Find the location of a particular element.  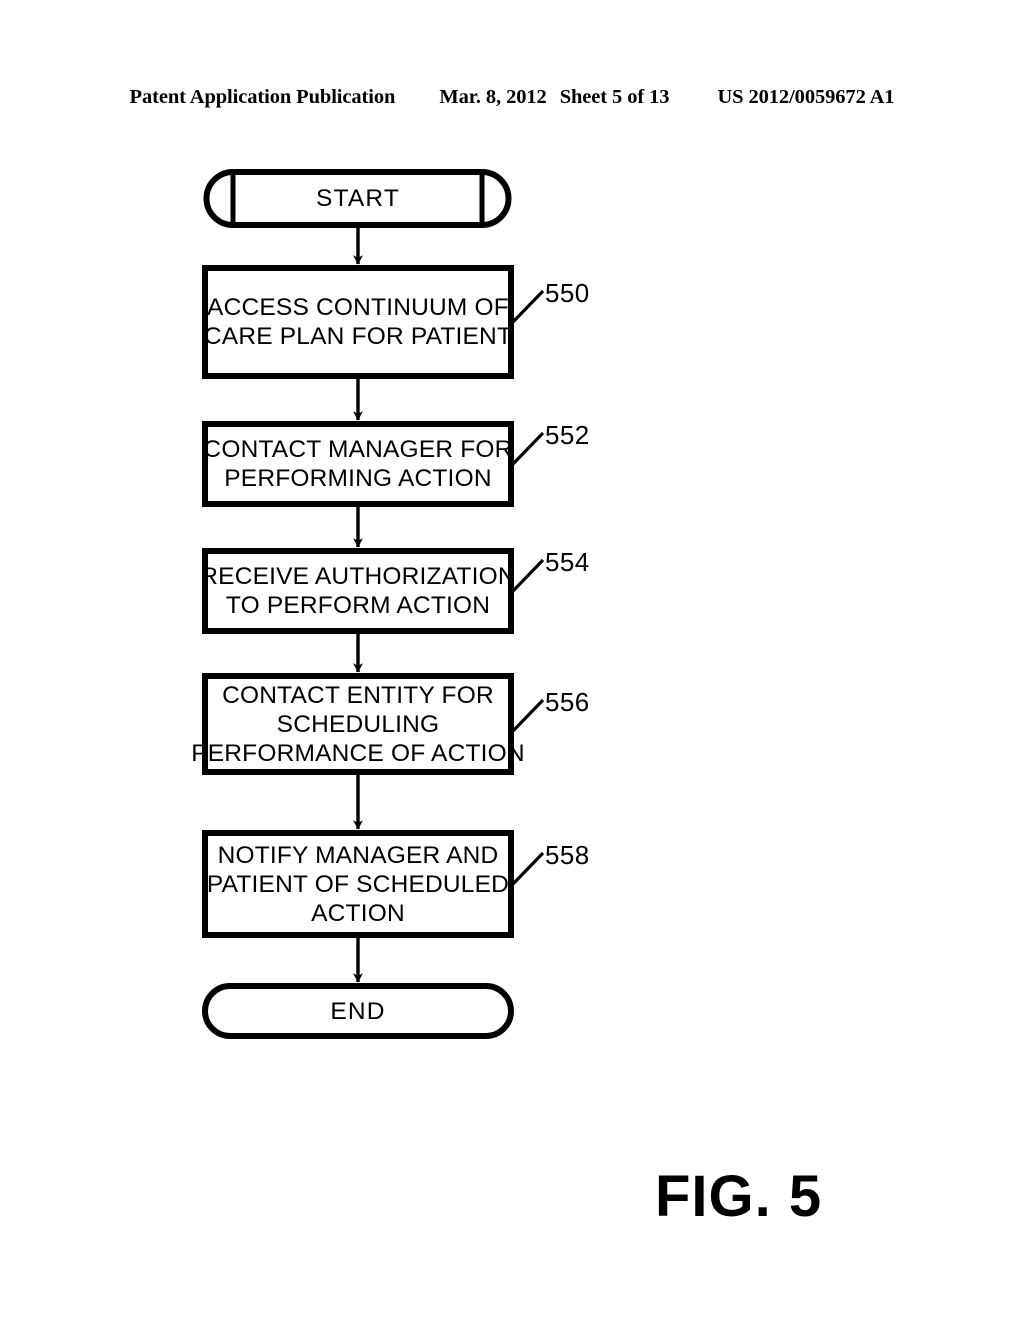

node-end-shape is located at coordinates (358, 1011).